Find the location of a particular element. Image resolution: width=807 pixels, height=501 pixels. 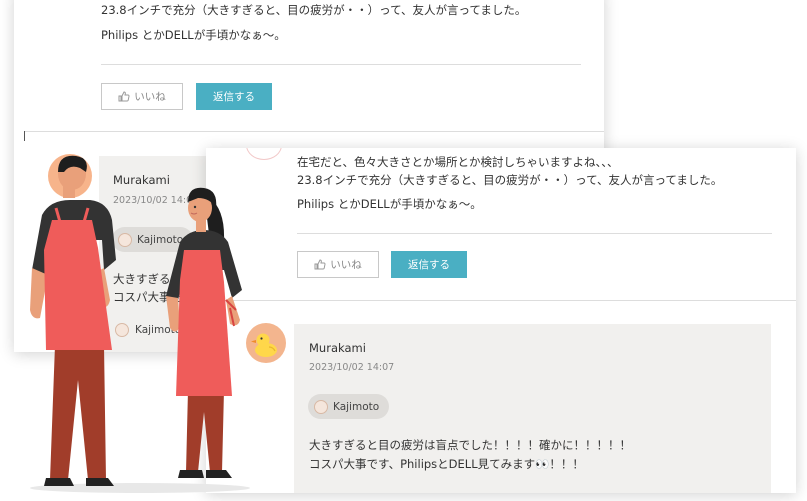

mention-tag-label: Kajimoto is located at coordinates (356, 406).